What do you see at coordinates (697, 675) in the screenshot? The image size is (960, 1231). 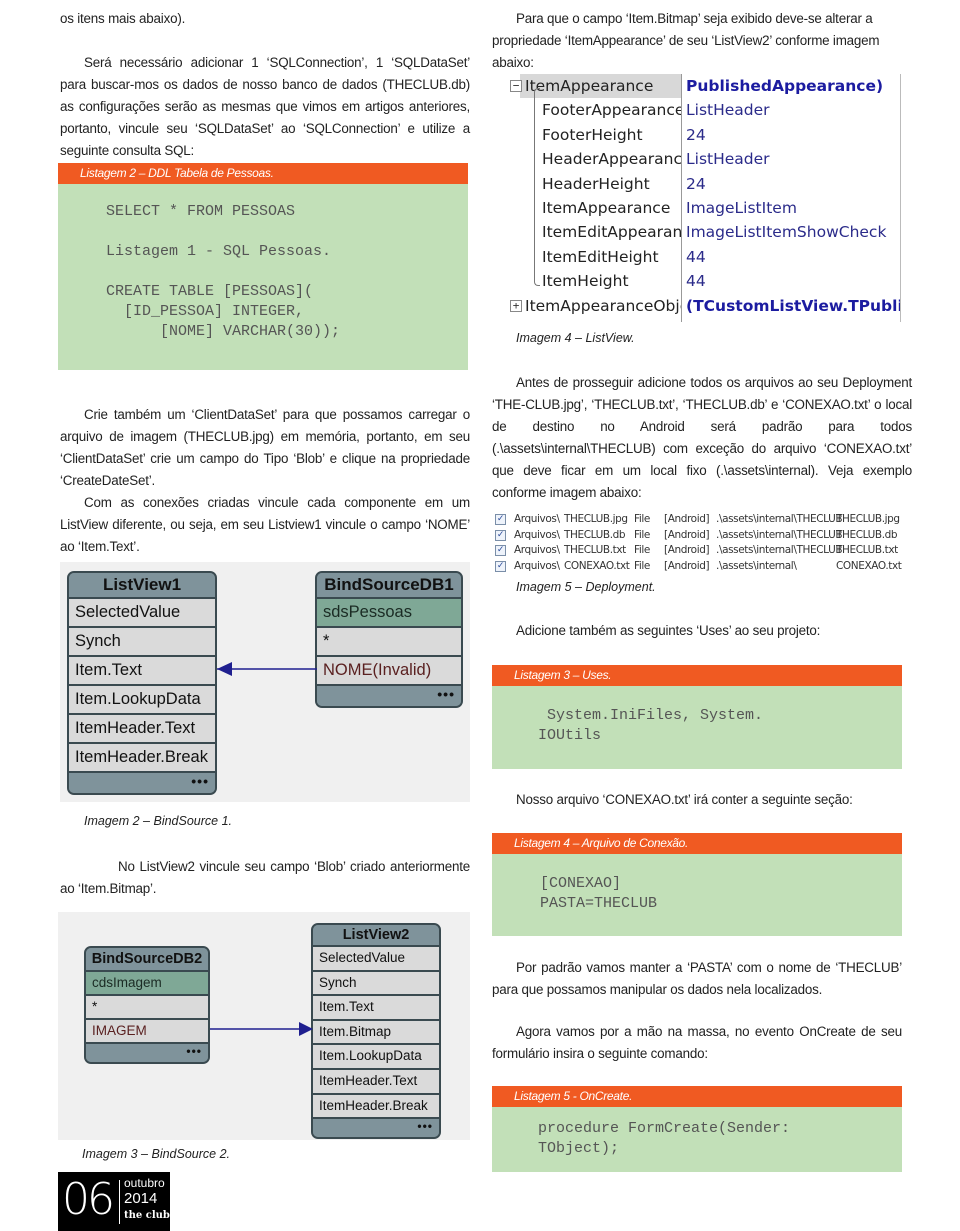 I see `listing-3-header: Listagem 3 – Uses.` at bounding box center [697, 675].